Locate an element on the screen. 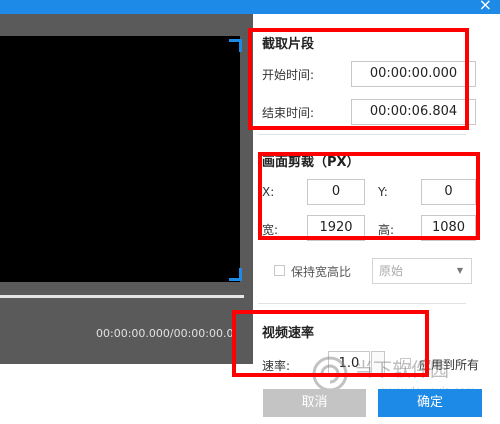  title-bar is located at coordinates (250, 7).